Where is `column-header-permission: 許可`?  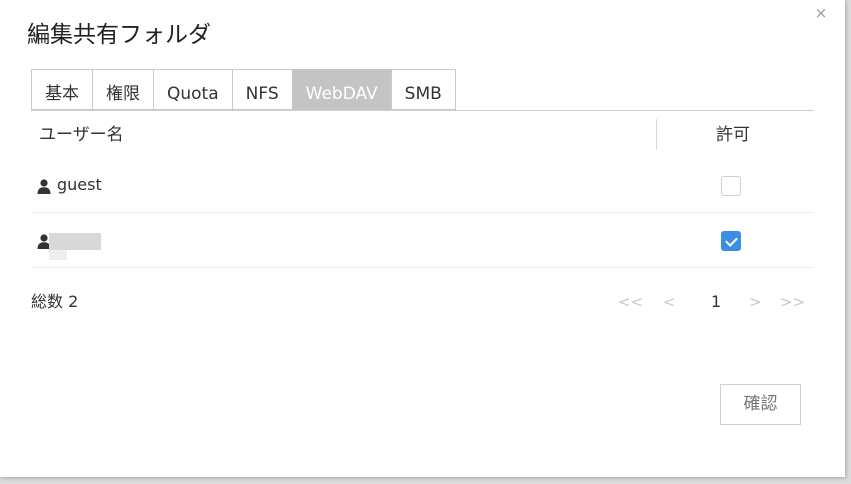 column-header-permission: 許可 is located at coordinates (733, 135).